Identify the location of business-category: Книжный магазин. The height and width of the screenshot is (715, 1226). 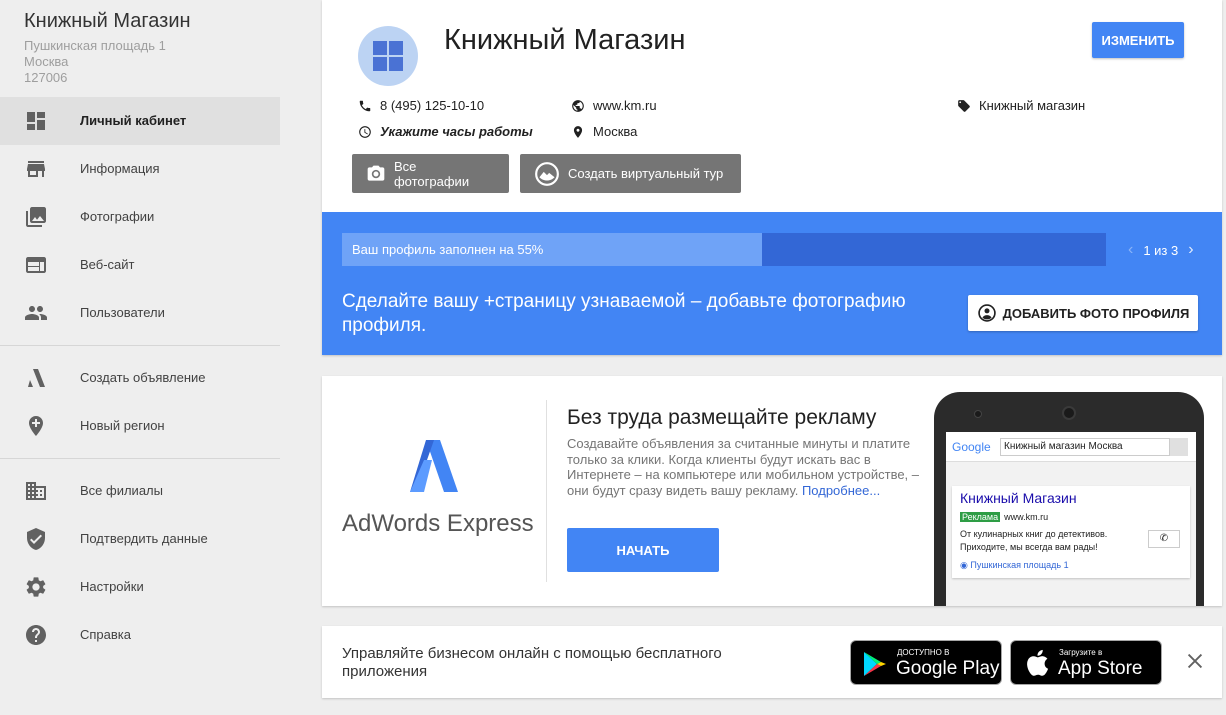
(1032, 105).